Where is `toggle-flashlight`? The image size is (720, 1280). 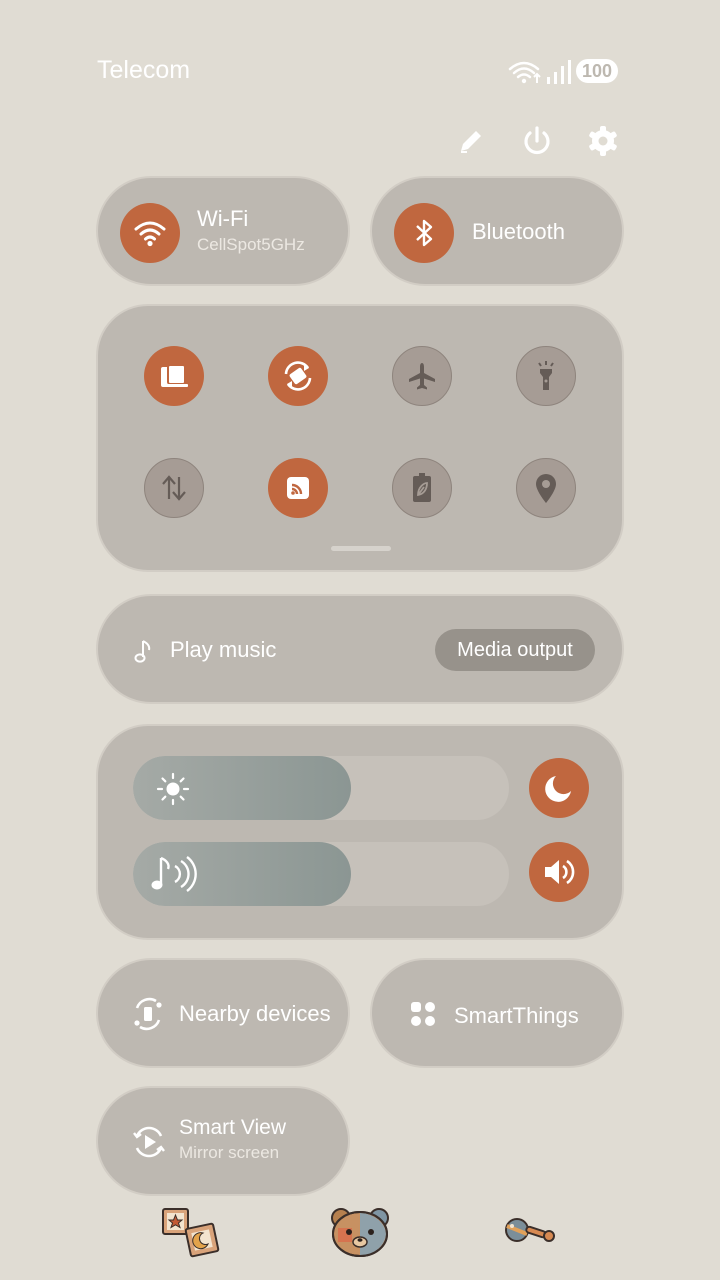 toggle-flashlight is located at coordinates (546, 376).